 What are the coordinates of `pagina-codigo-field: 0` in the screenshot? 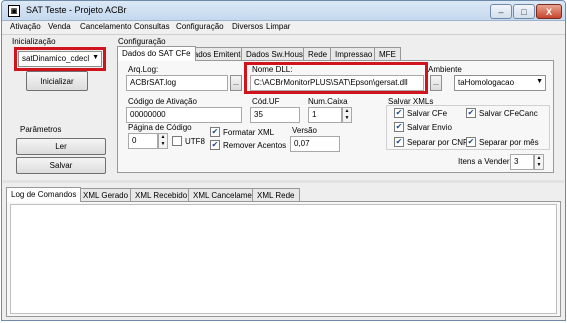 It's located at (143, 141).